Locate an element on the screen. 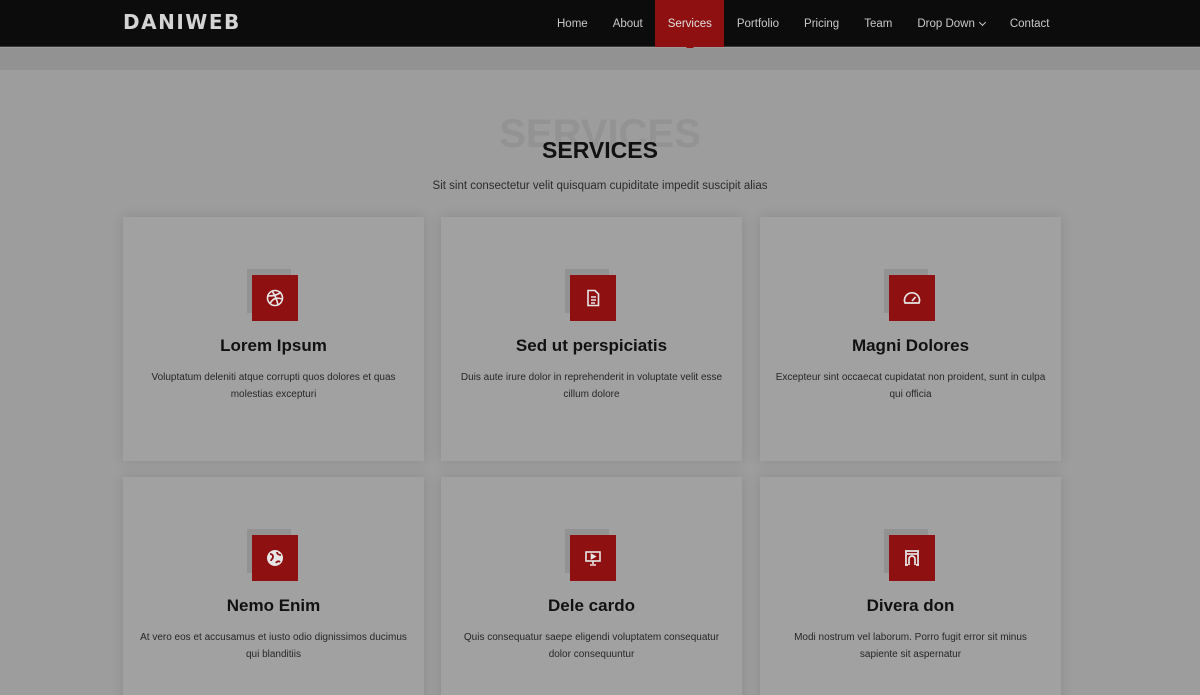 This screenshot has height=695, width=1200. nav-label: About is located at coordinates (627, 23).